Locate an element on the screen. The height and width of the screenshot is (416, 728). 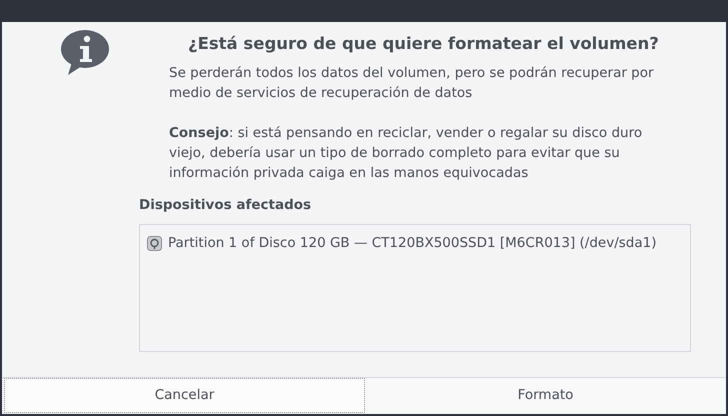
cancel-button: Cancelar is located at coordinates (184, 395).